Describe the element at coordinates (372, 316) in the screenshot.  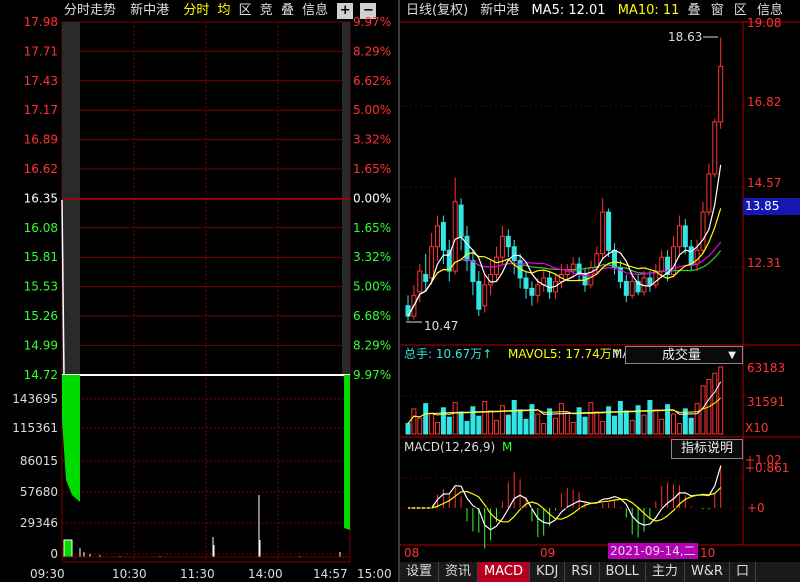
I see `percent-axis-label: 6.68%` at that location.